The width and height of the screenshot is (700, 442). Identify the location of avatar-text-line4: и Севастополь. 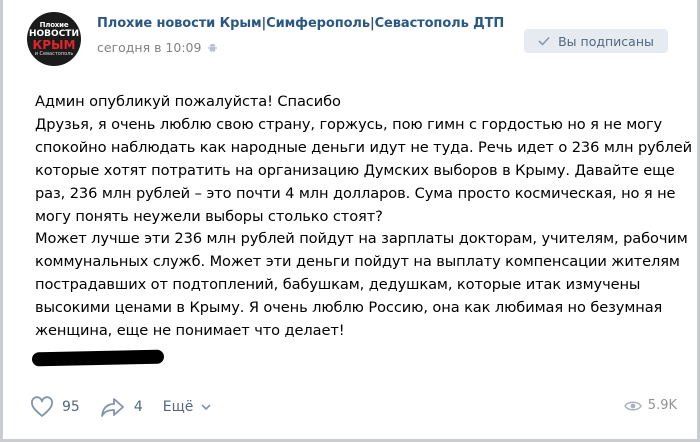
(54, 53).